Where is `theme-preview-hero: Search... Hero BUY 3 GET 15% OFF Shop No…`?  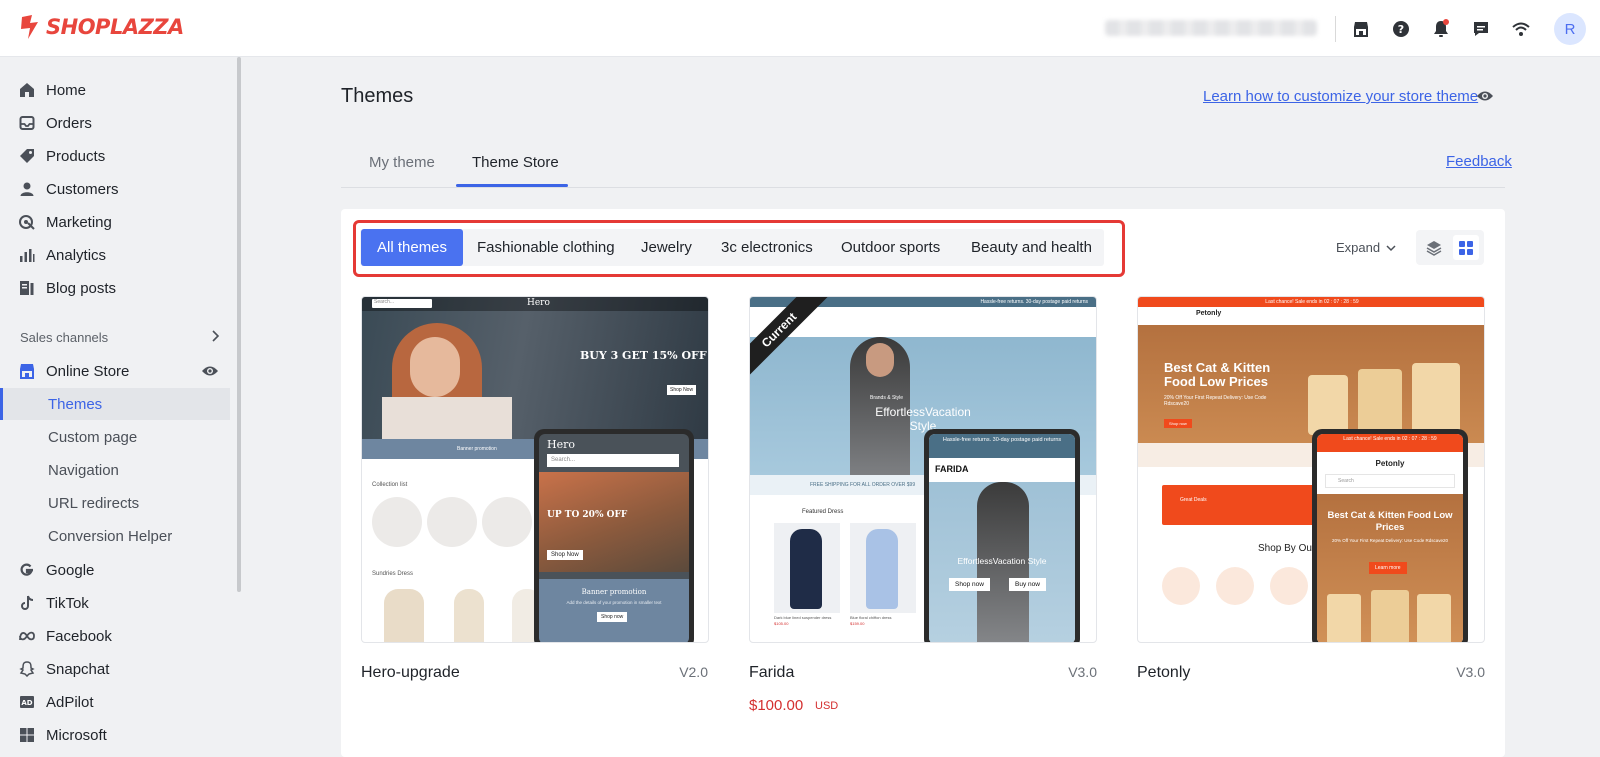 theme-preview-hero: Search... Hero BUY 3 GET 15% OFF Shop No… is located at coordinates (535, 469).